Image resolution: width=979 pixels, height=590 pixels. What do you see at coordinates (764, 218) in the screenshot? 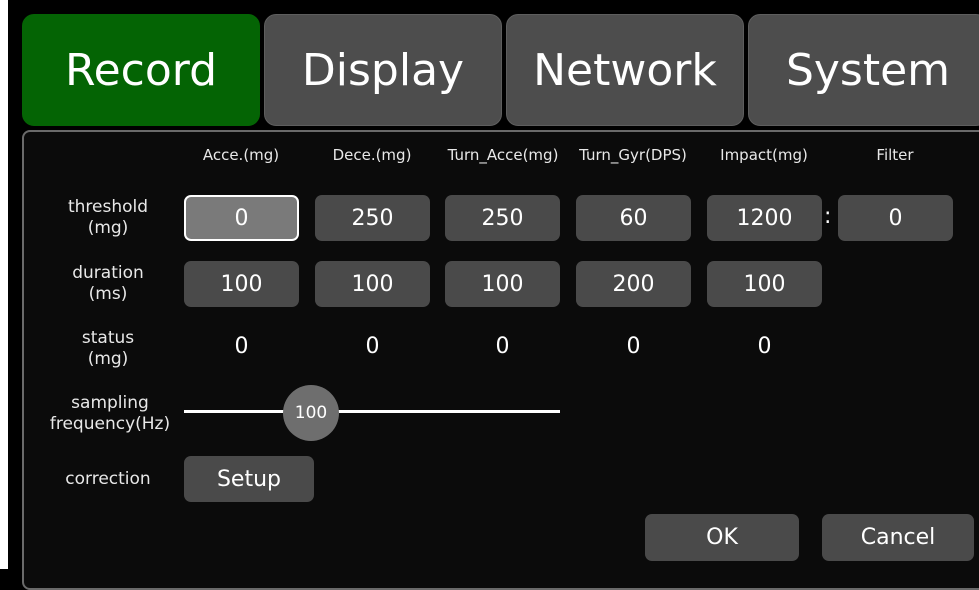
I see `threshold-impact-field: 1200` at bounding box center [764, 218].